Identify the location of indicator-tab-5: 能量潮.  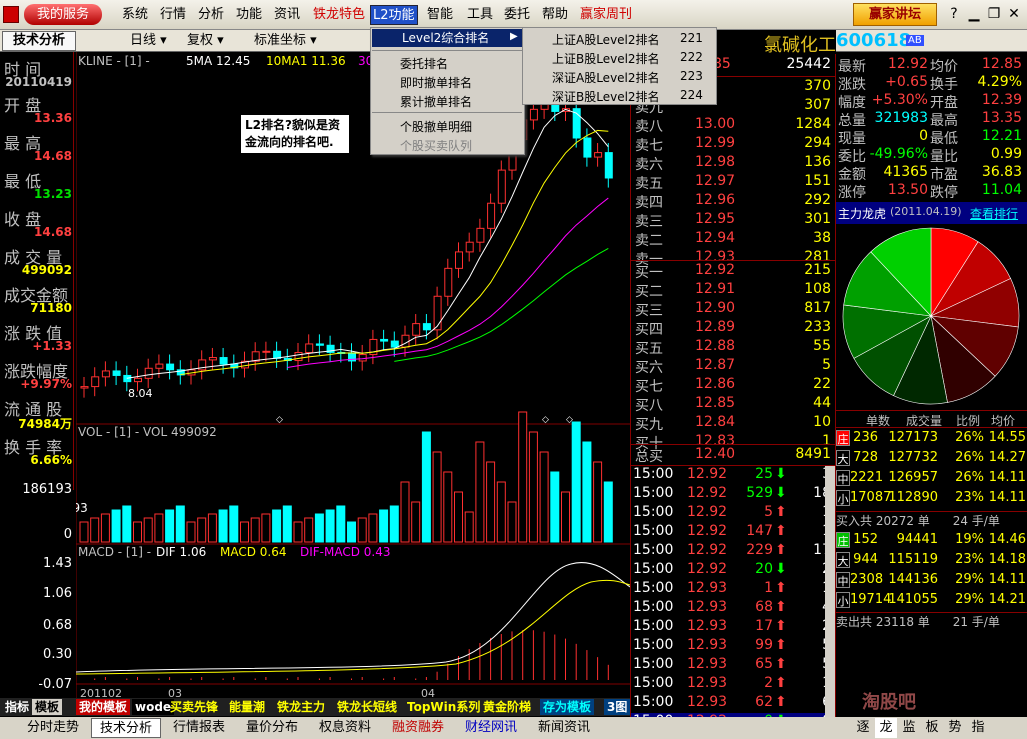
(247, 707).